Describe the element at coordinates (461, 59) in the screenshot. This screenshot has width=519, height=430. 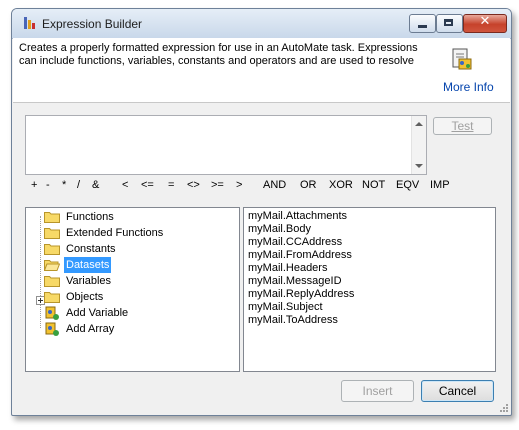
I see `more-info-icon` at that location.